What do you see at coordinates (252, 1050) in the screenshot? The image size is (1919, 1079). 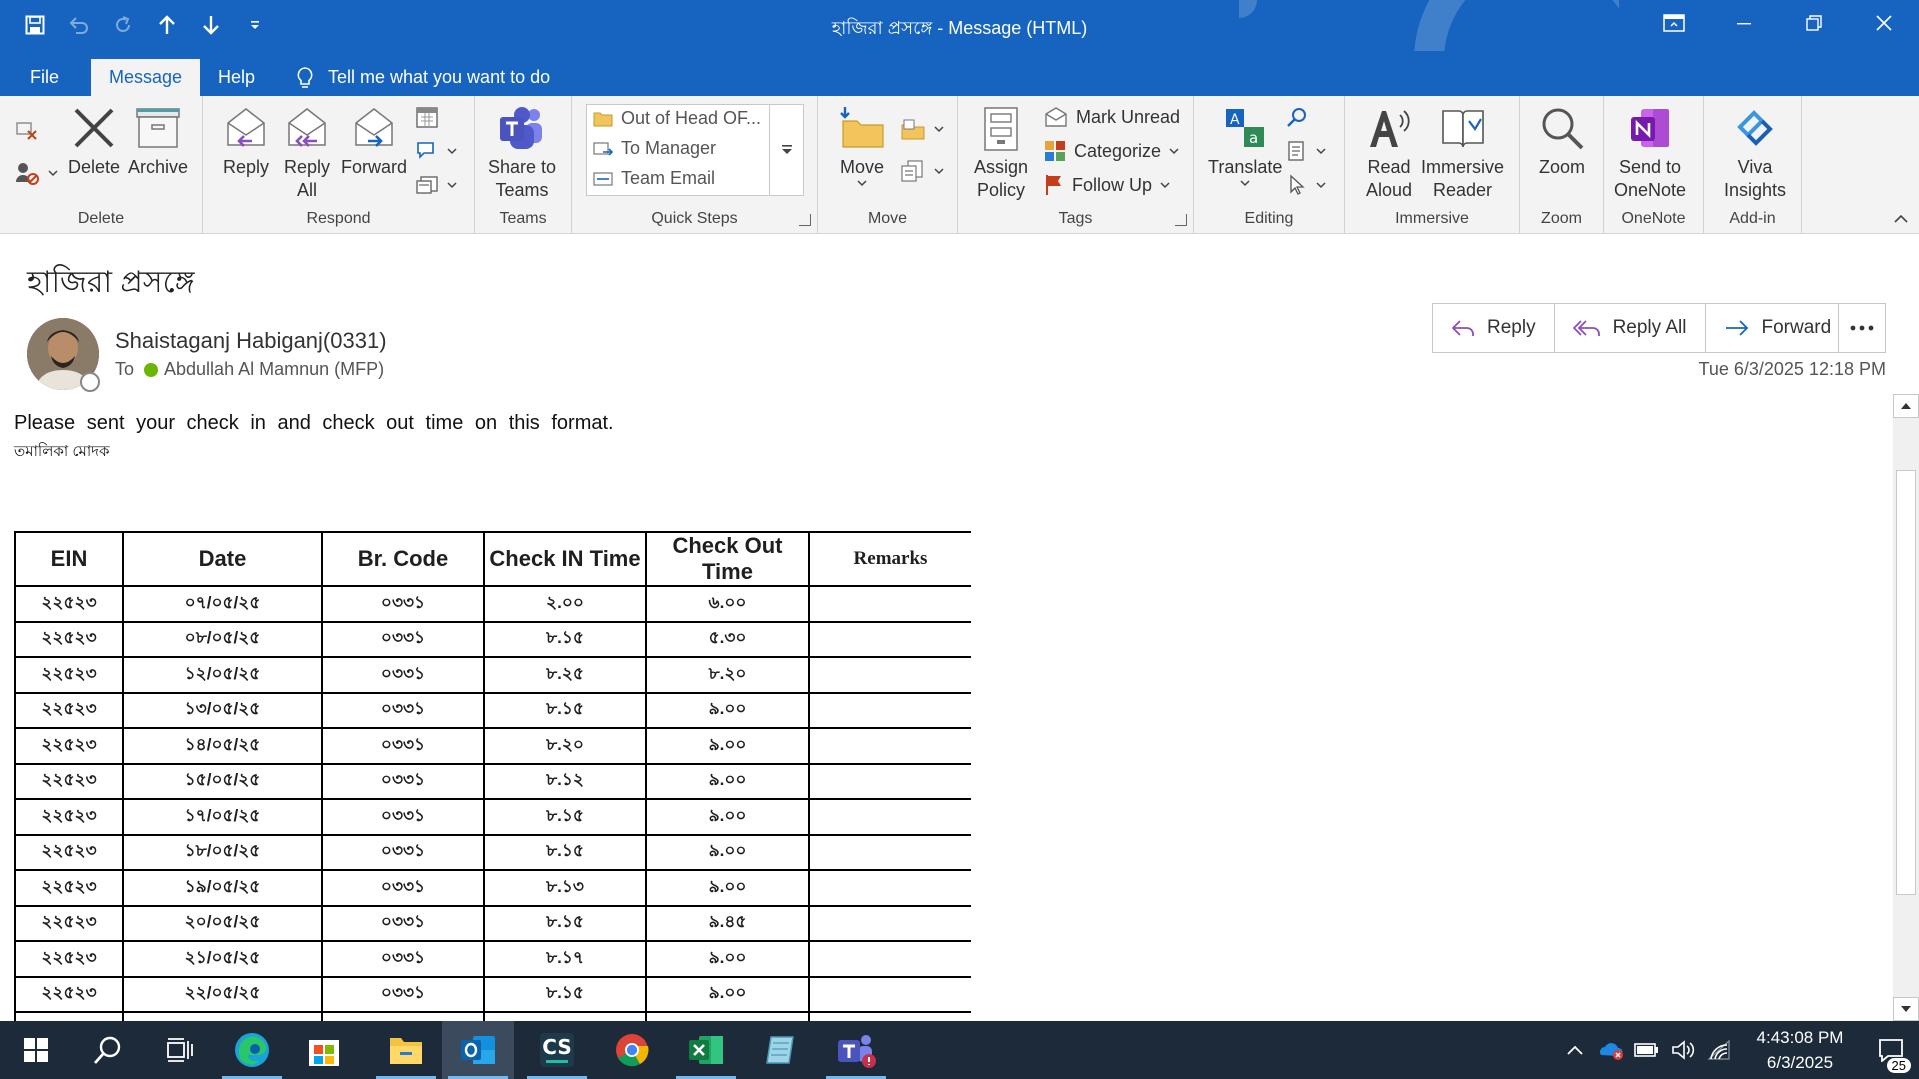 I see `taskbar-edge` at bounding box center [252, 1050].